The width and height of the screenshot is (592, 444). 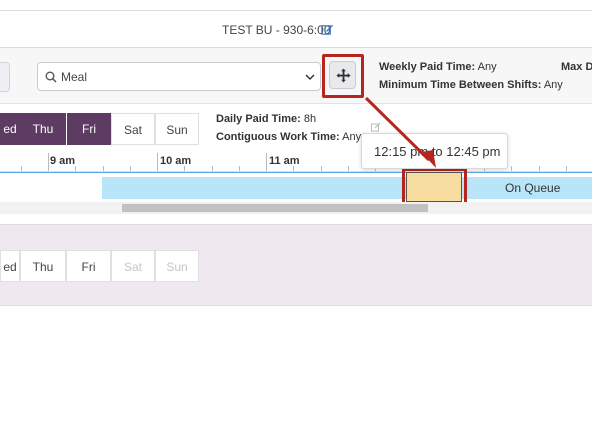 What do you see at coordinates (176, 161) in the screenshot?
I see `time-label-10am: 10 am` at bounding box center [176, 161].